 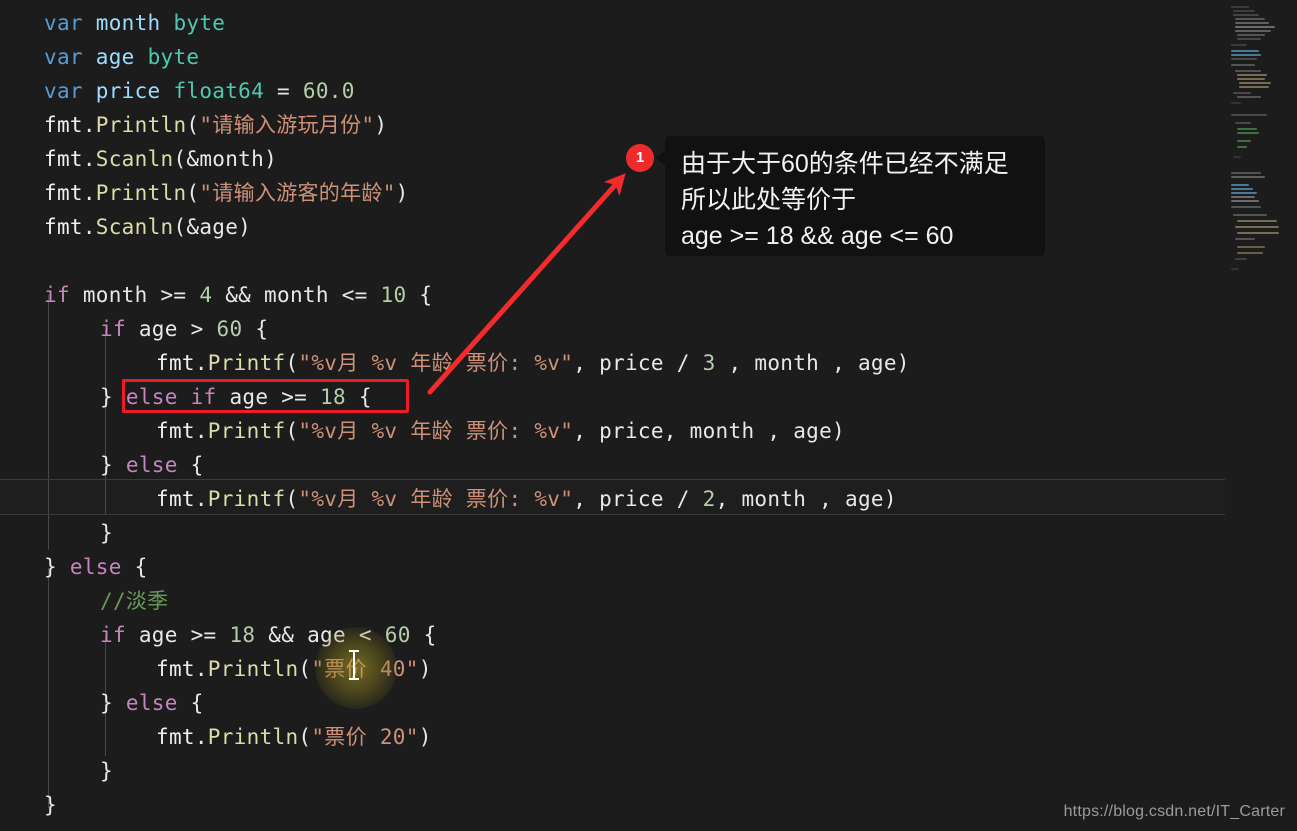 I want to click on callout-line-1: 由于大于60的条件已经不满足, so click(x=845, y=164).